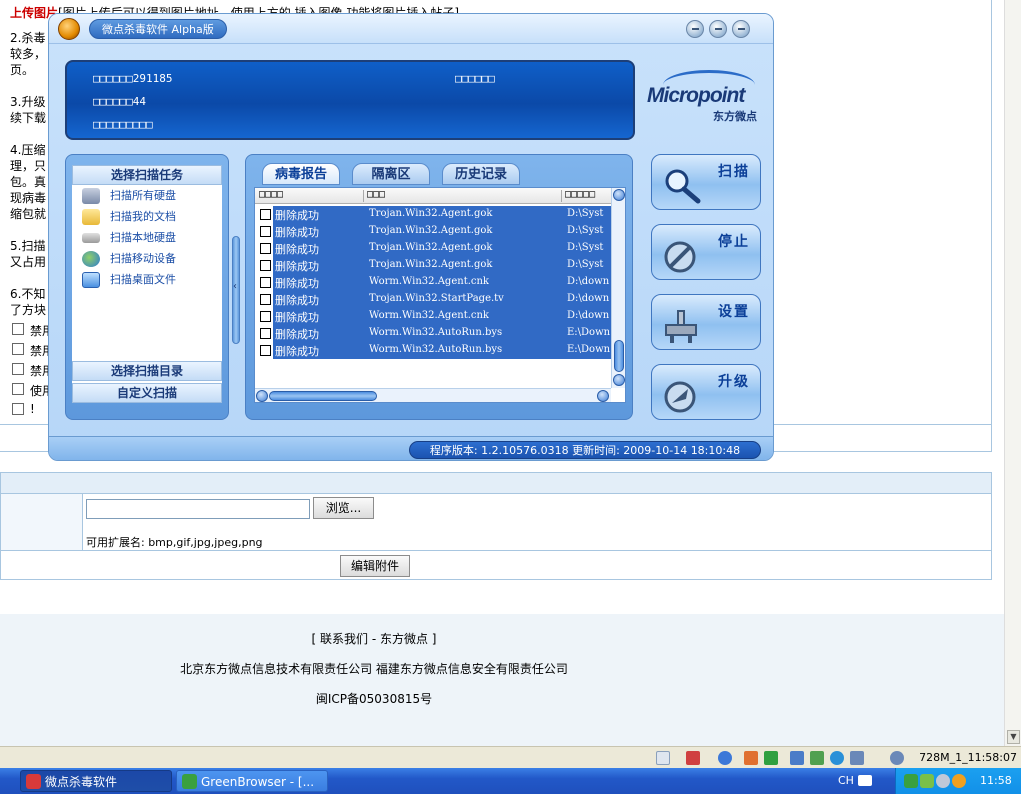 The width and height of the screenshot is (1021, 794). I want to click on column-header-status: □□□□, so click(271, 194).